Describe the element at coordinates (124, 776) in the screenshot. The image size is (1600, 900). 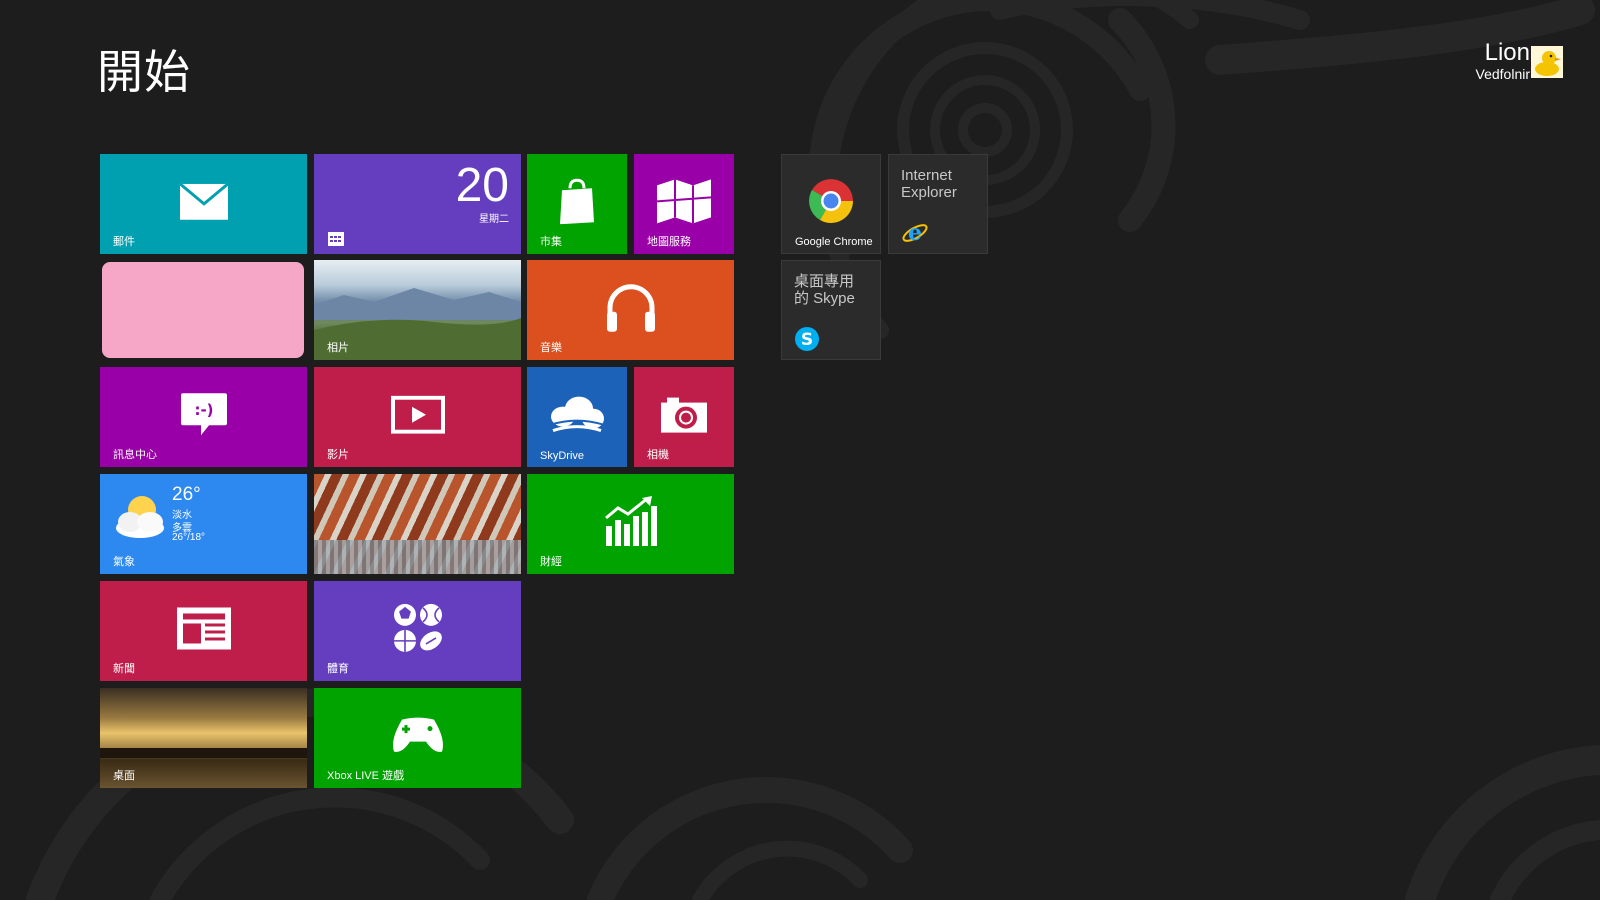
I see `tile-label: 桌面` at that location.